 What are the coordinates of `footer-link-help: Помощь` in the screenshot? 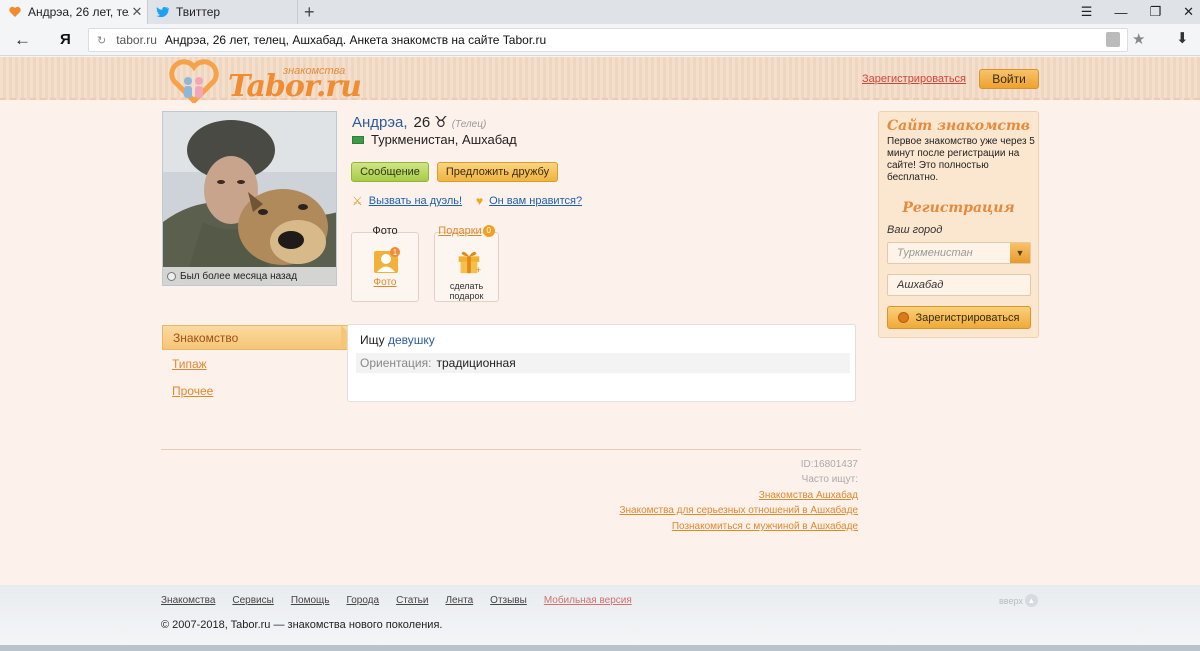 It's located at (310, 600).